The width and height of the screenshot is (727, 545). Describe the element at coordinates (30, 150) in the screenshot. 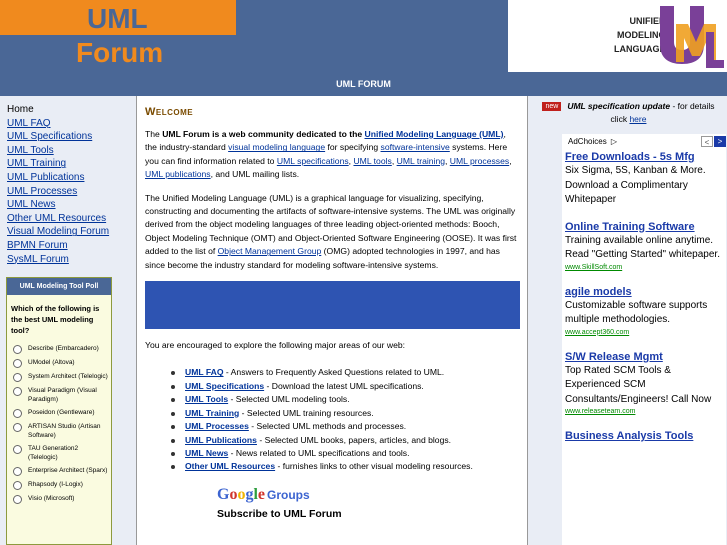

I see `nav-item-uml-tools: UML Tools` at that location.